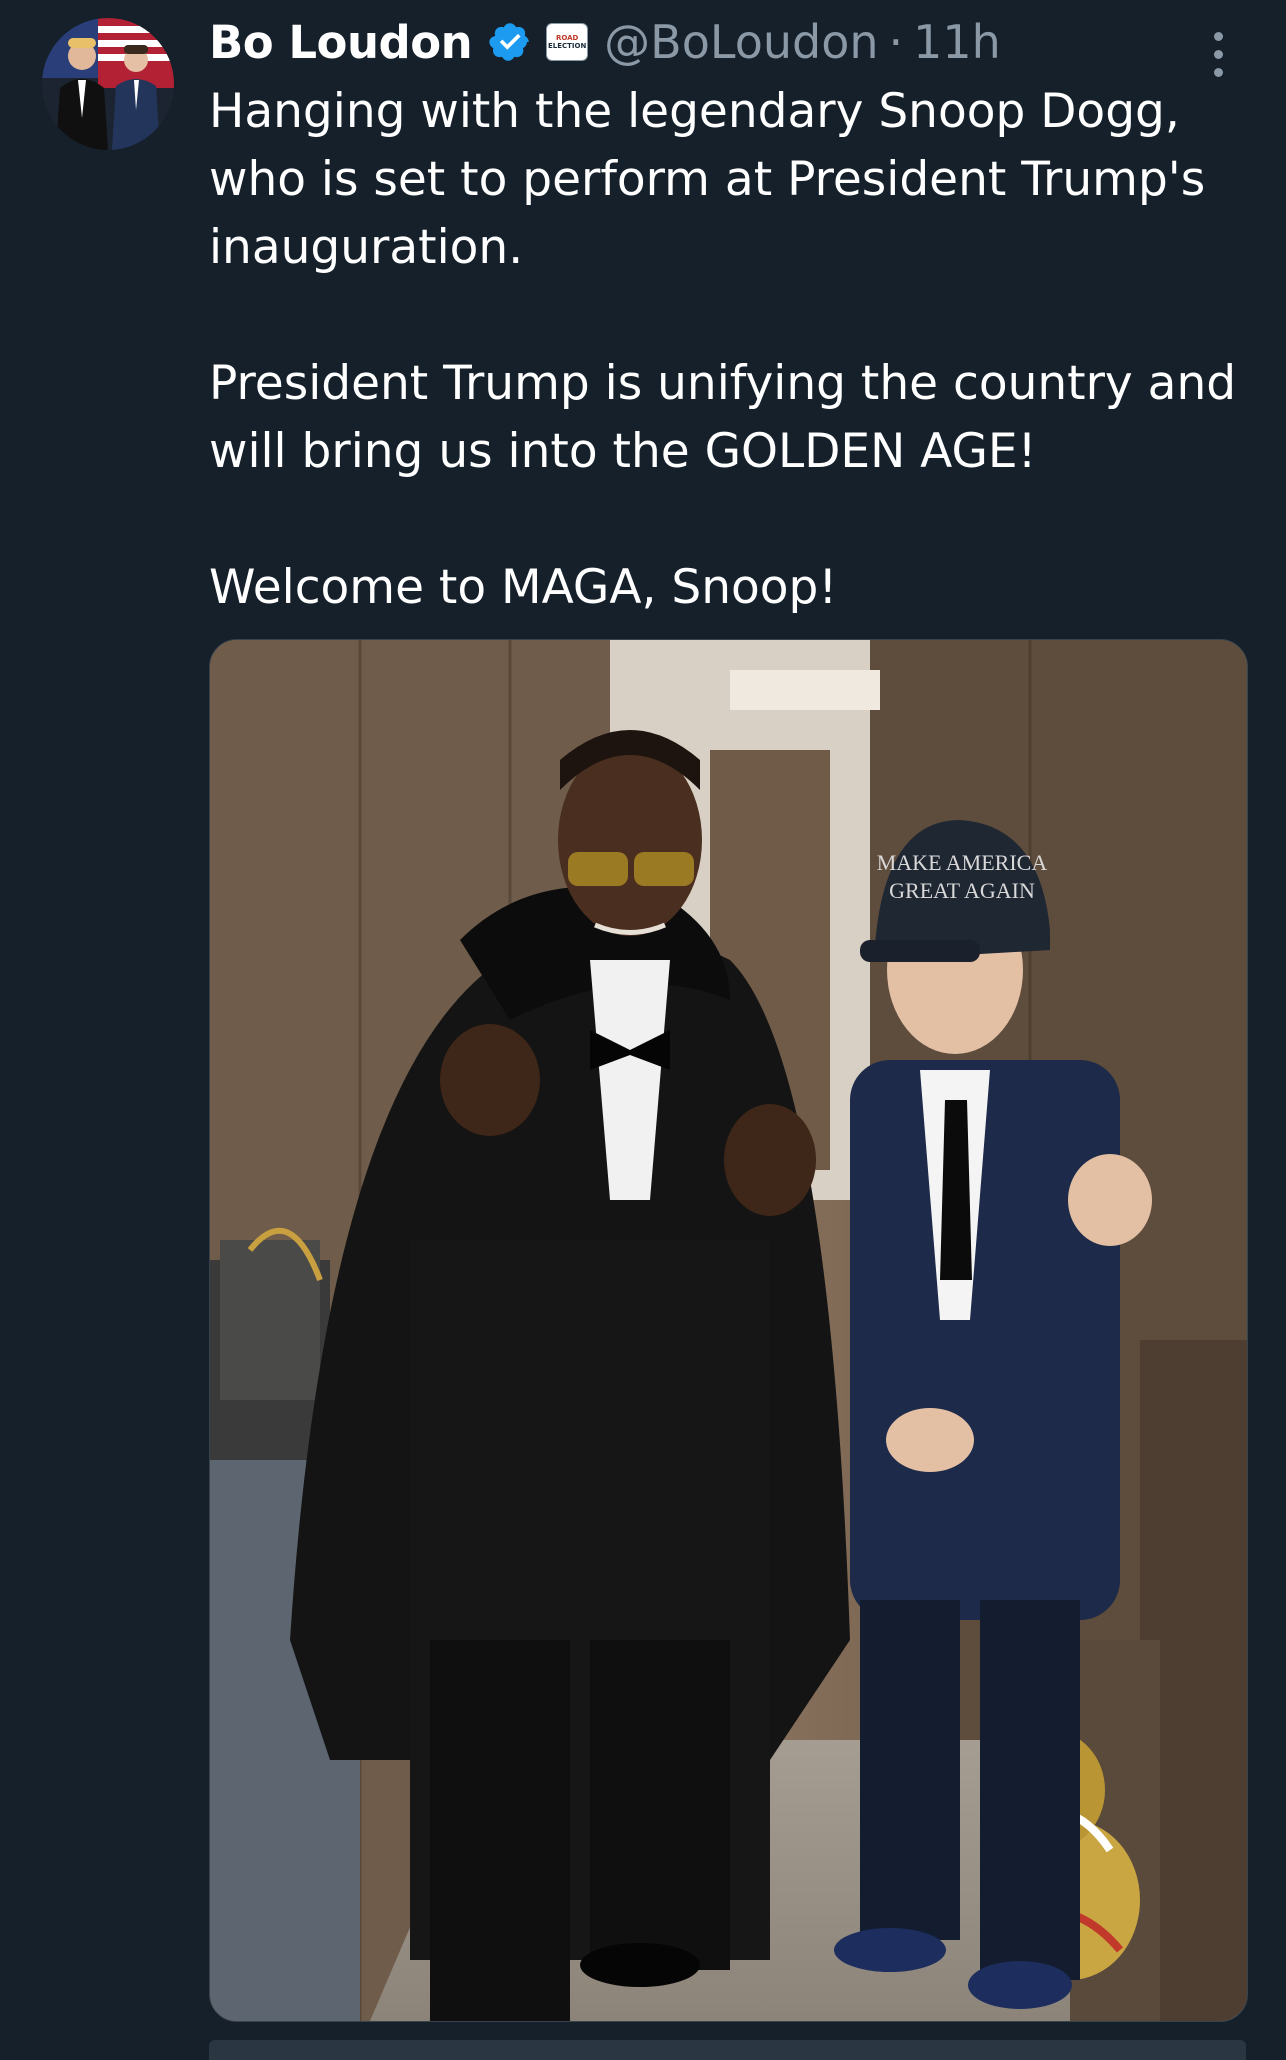 The height and width of the screenshot is (2060, 1286). Describe the element at coordinates (523, 587) in the screenshot. I see `tweet-paragraph: Welcome to MAGA, Snoop!` at that location.